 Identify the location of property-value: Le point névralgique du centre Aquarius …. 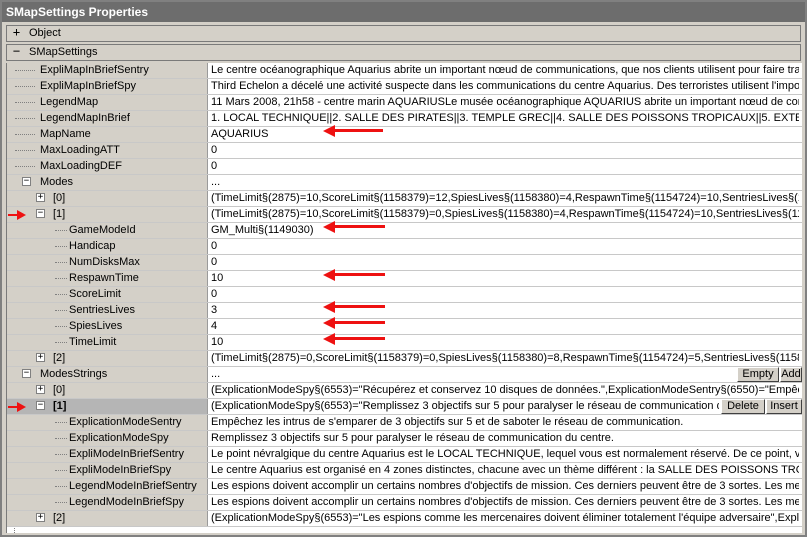
(505, 454).